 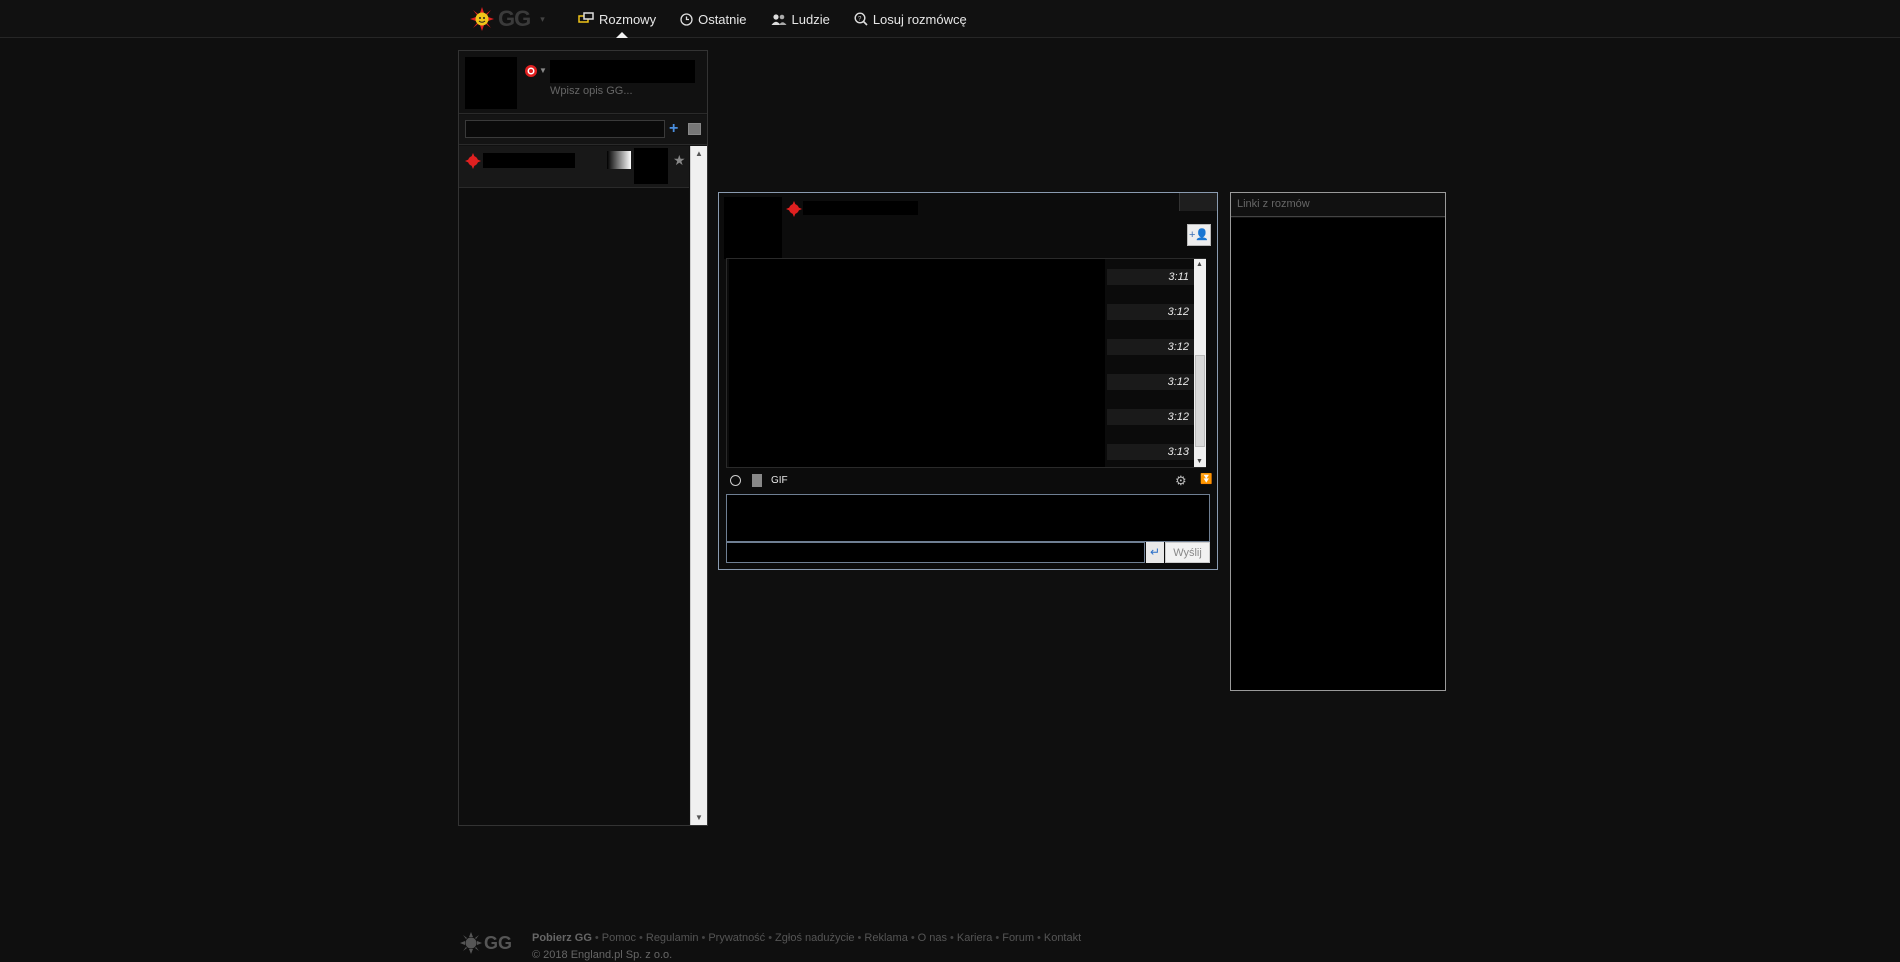 I want to click on contact-description-fade, so click(x=619, y=160).